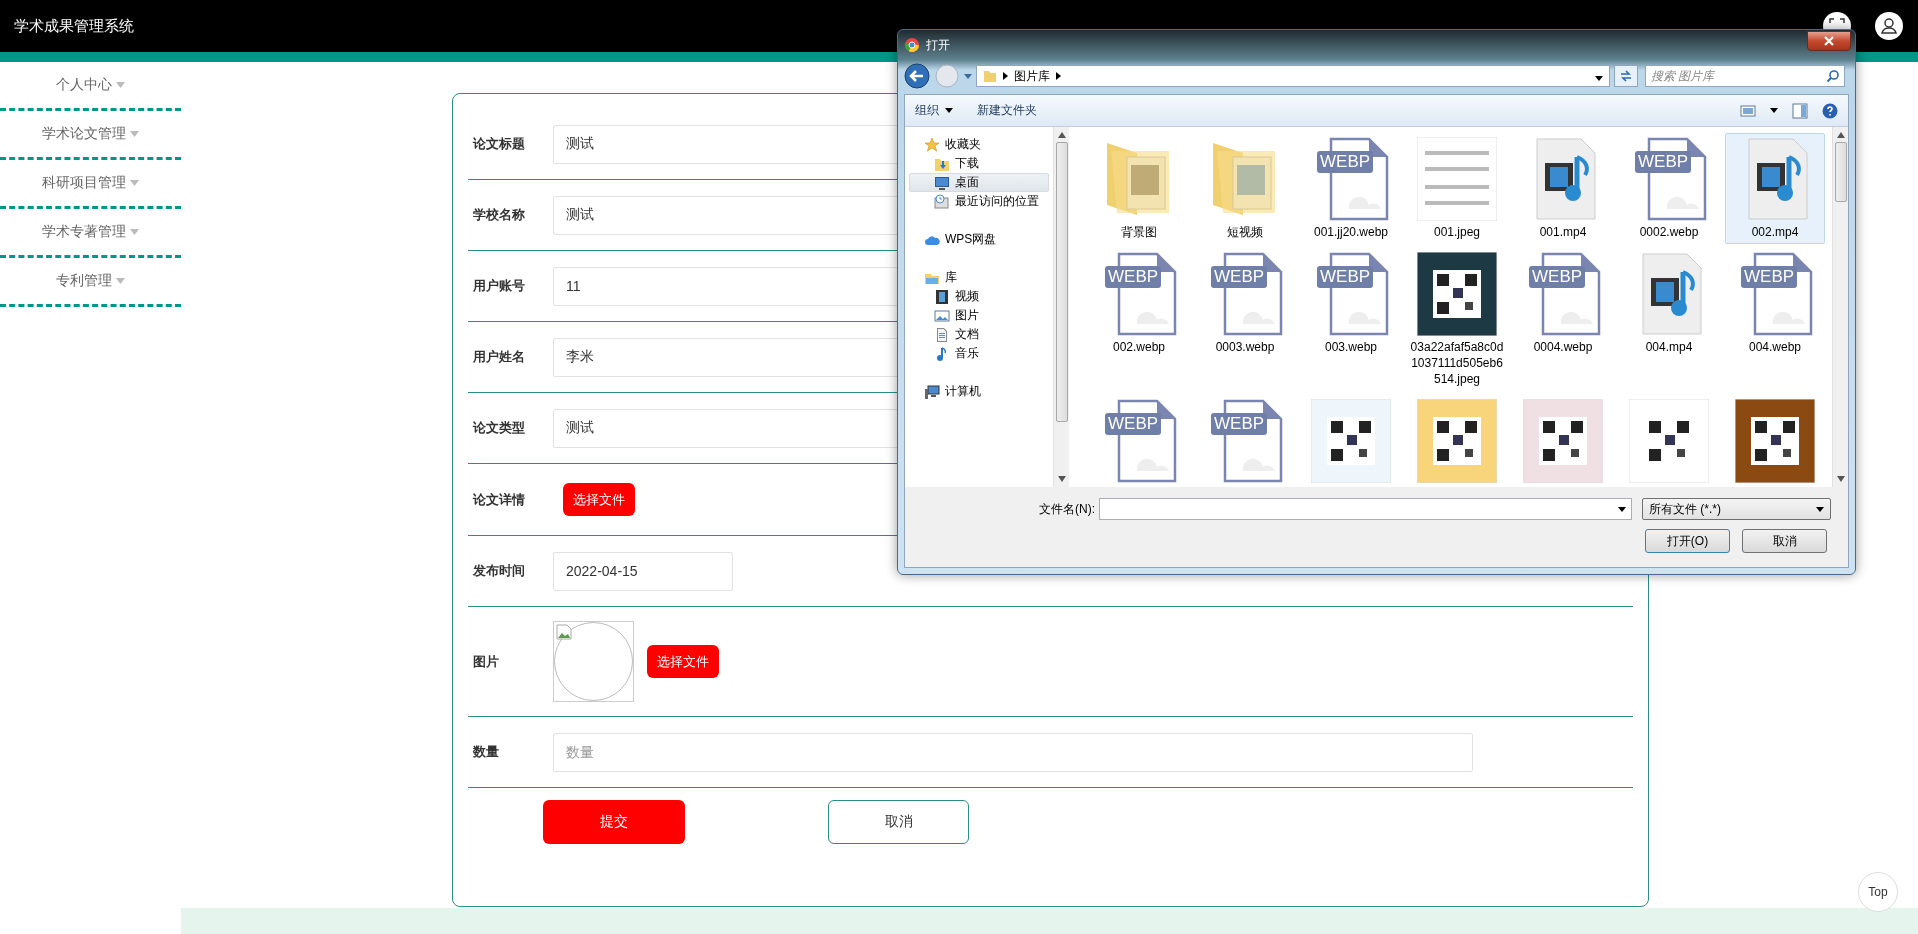 The width and height of the screenshot is (1918, 934). What do you see at coordinates (979, 182) in the screenshot?
I see `nav-item: 桌面` at bounding box center [979, 182].